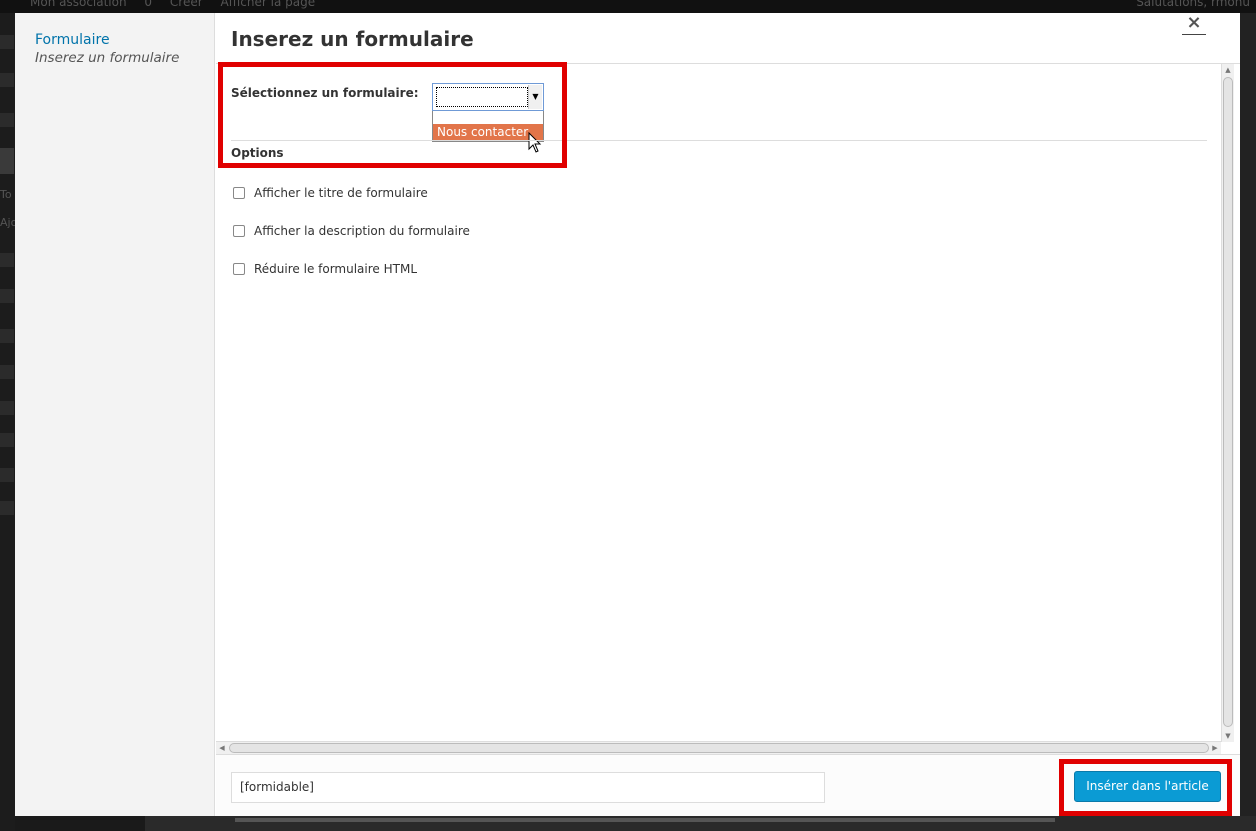  What do you see at coordinates (528, 787) in the screenshot?
I see `shortcode-field: [formidable]` at bounding box center [528, 787].